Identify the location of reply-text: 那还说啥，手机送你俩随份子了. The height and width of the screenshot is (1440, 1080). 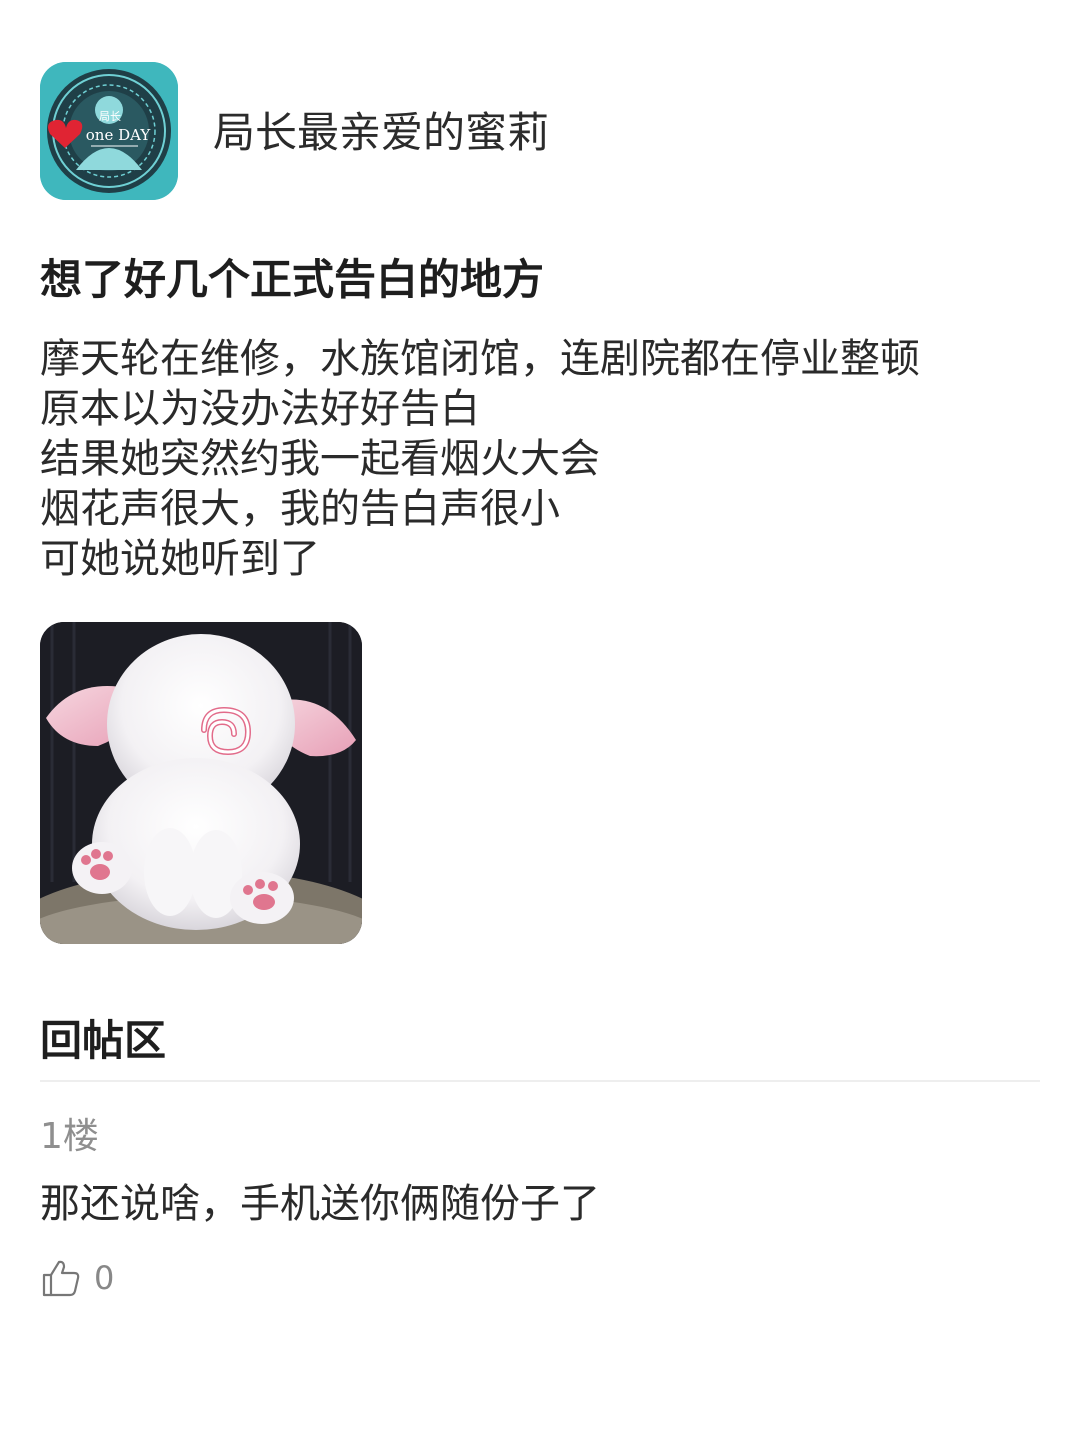
(320, 1204).